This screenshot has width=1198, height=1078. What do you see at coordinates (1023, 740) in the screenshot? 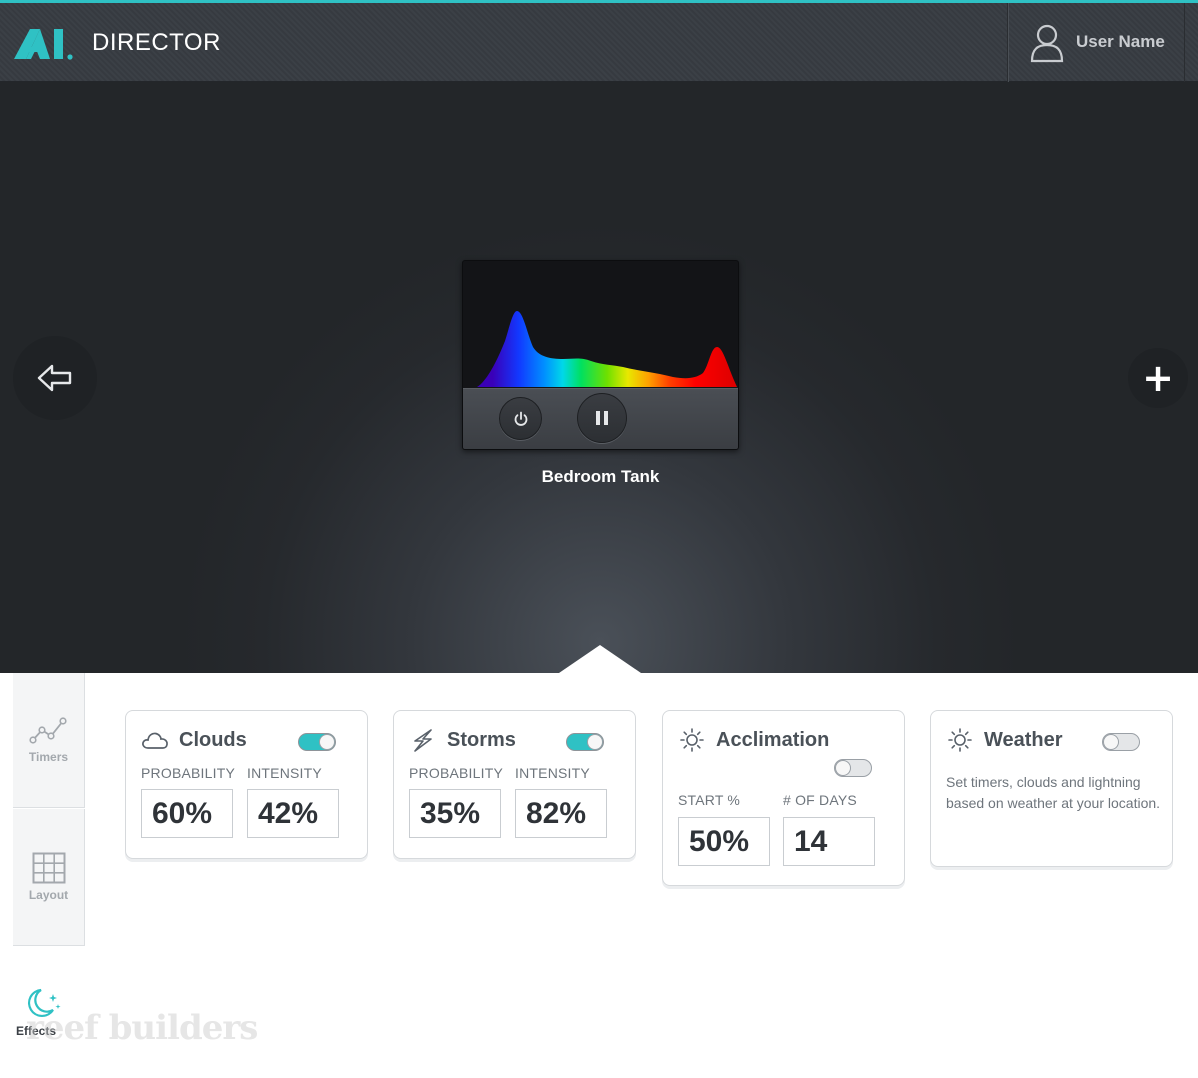
I see `card-title: Weather` at bounding box center [1023, 740].